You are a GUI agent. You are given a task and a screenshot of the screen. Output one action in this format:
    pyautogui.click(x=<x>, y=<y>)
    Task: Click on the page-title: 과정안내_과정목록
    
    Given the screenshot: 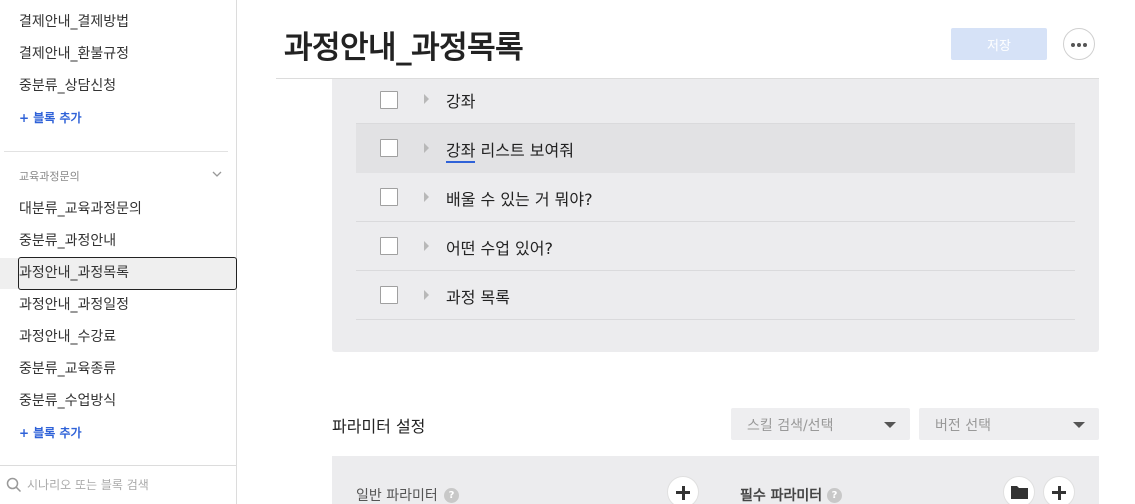 What is the action you would take?
    pyautogui.click(x=404, y=48)
    